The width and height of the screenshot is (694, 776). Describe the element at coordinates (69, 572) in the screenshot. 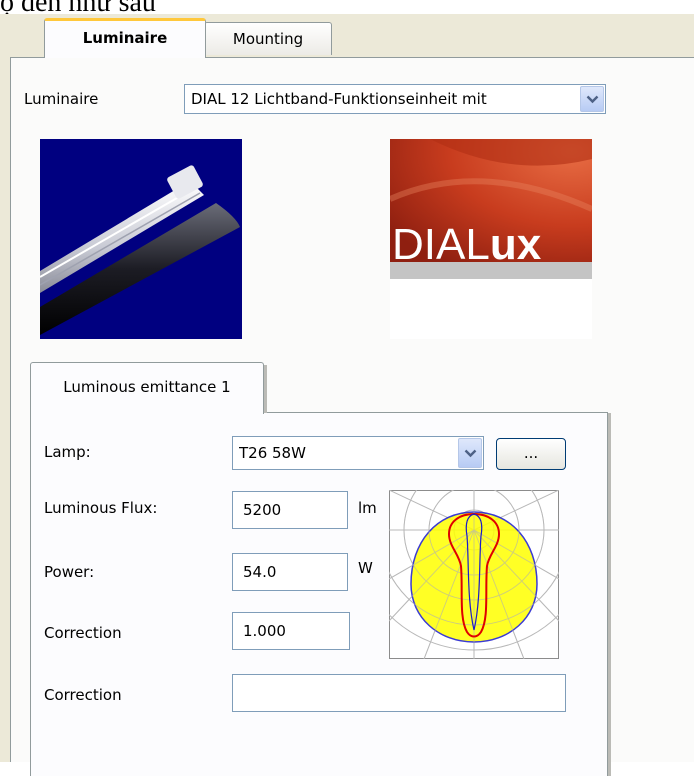

I see `power-label: Power:` at that location.